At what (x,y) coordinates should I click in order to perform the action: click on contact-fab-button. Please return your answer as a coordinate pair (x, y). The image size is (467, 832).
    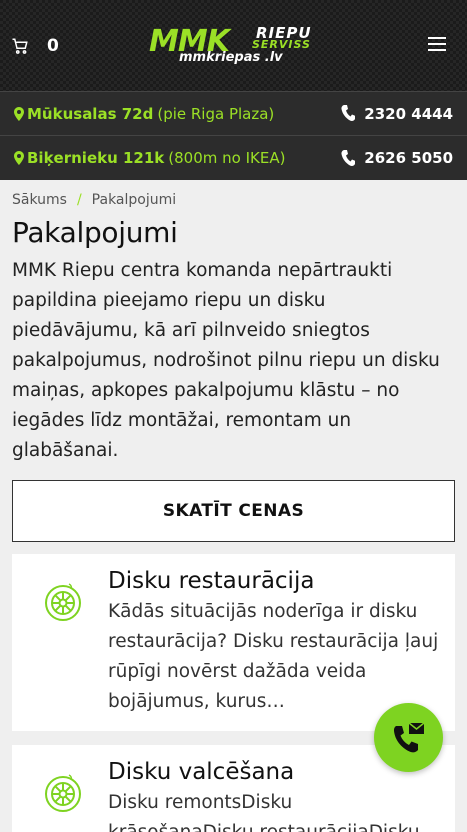
    Looking at the image, I should click on (408, 737).